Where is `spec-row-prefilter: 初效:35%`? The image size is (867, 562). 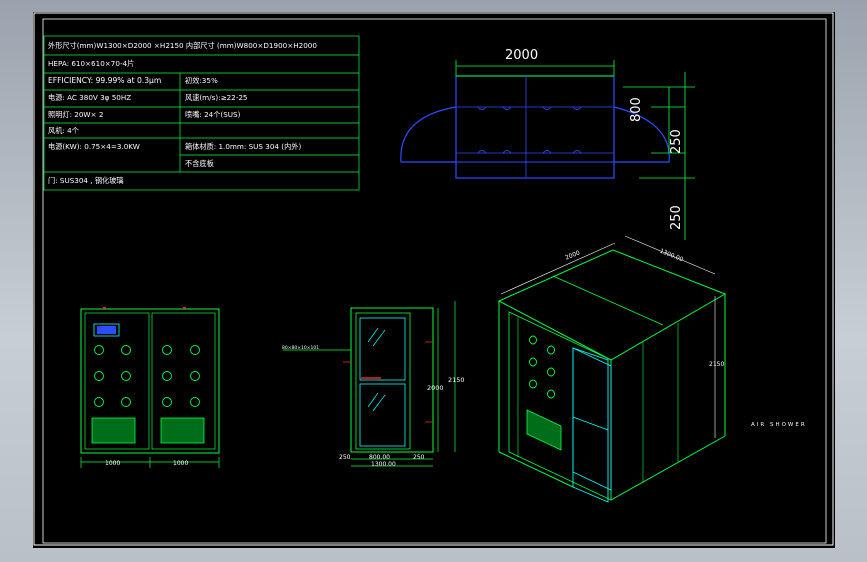
spec-row-prefilter: 初效:35% is located at coordinates (201, 80).